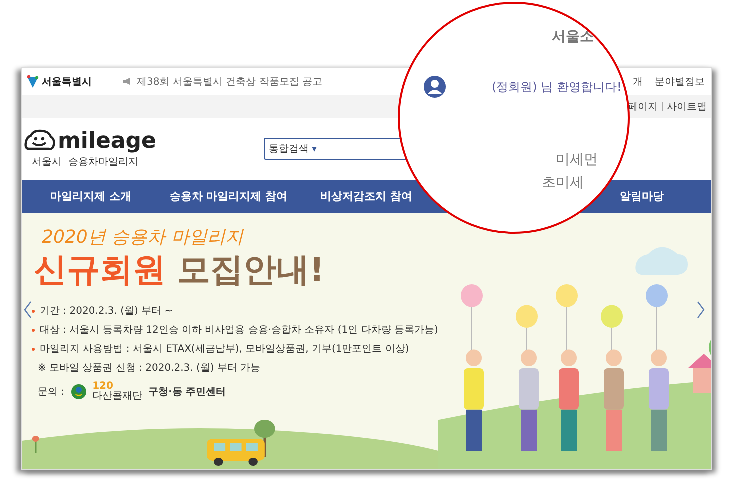 This screenshot has height=487, width=730. Describe the element at coordinates (143, 237) in the screenshot. I see `banner-kicker: 2020년 승용차 마일리지` at that location.